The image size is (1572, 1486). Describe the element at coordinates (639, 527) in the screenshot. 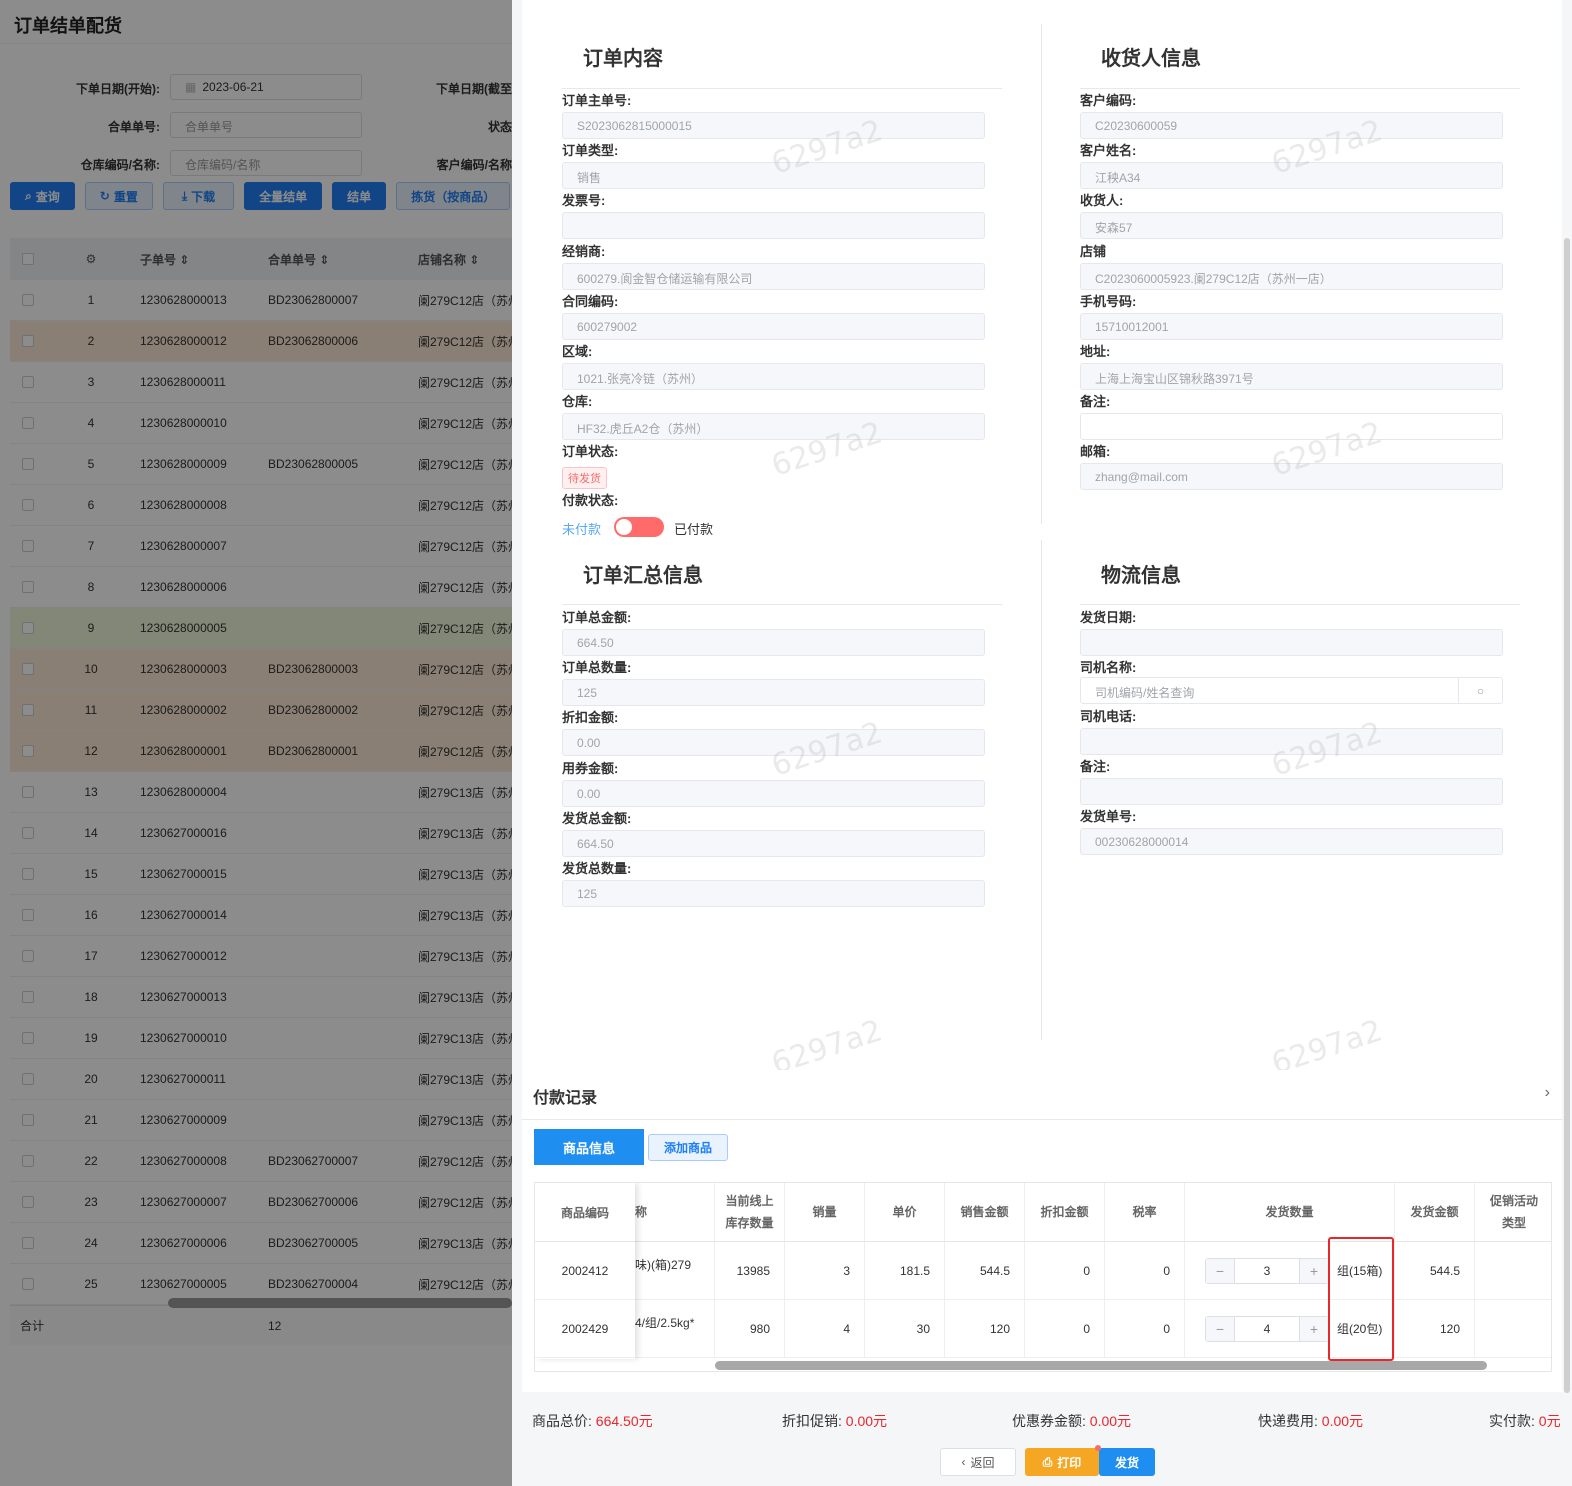

I see `pay-status-toggle` at that location.